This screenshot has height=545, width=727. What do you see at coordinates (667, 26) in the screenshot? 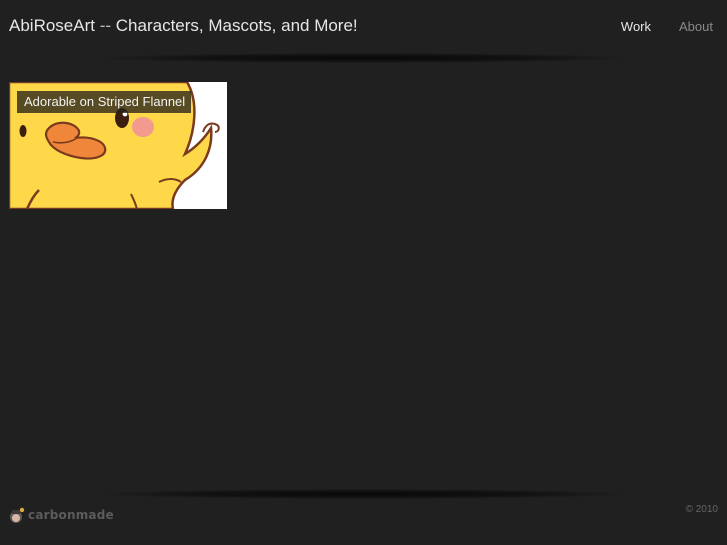
I see `main-nav: Work About` at bounding box center [667, 26].